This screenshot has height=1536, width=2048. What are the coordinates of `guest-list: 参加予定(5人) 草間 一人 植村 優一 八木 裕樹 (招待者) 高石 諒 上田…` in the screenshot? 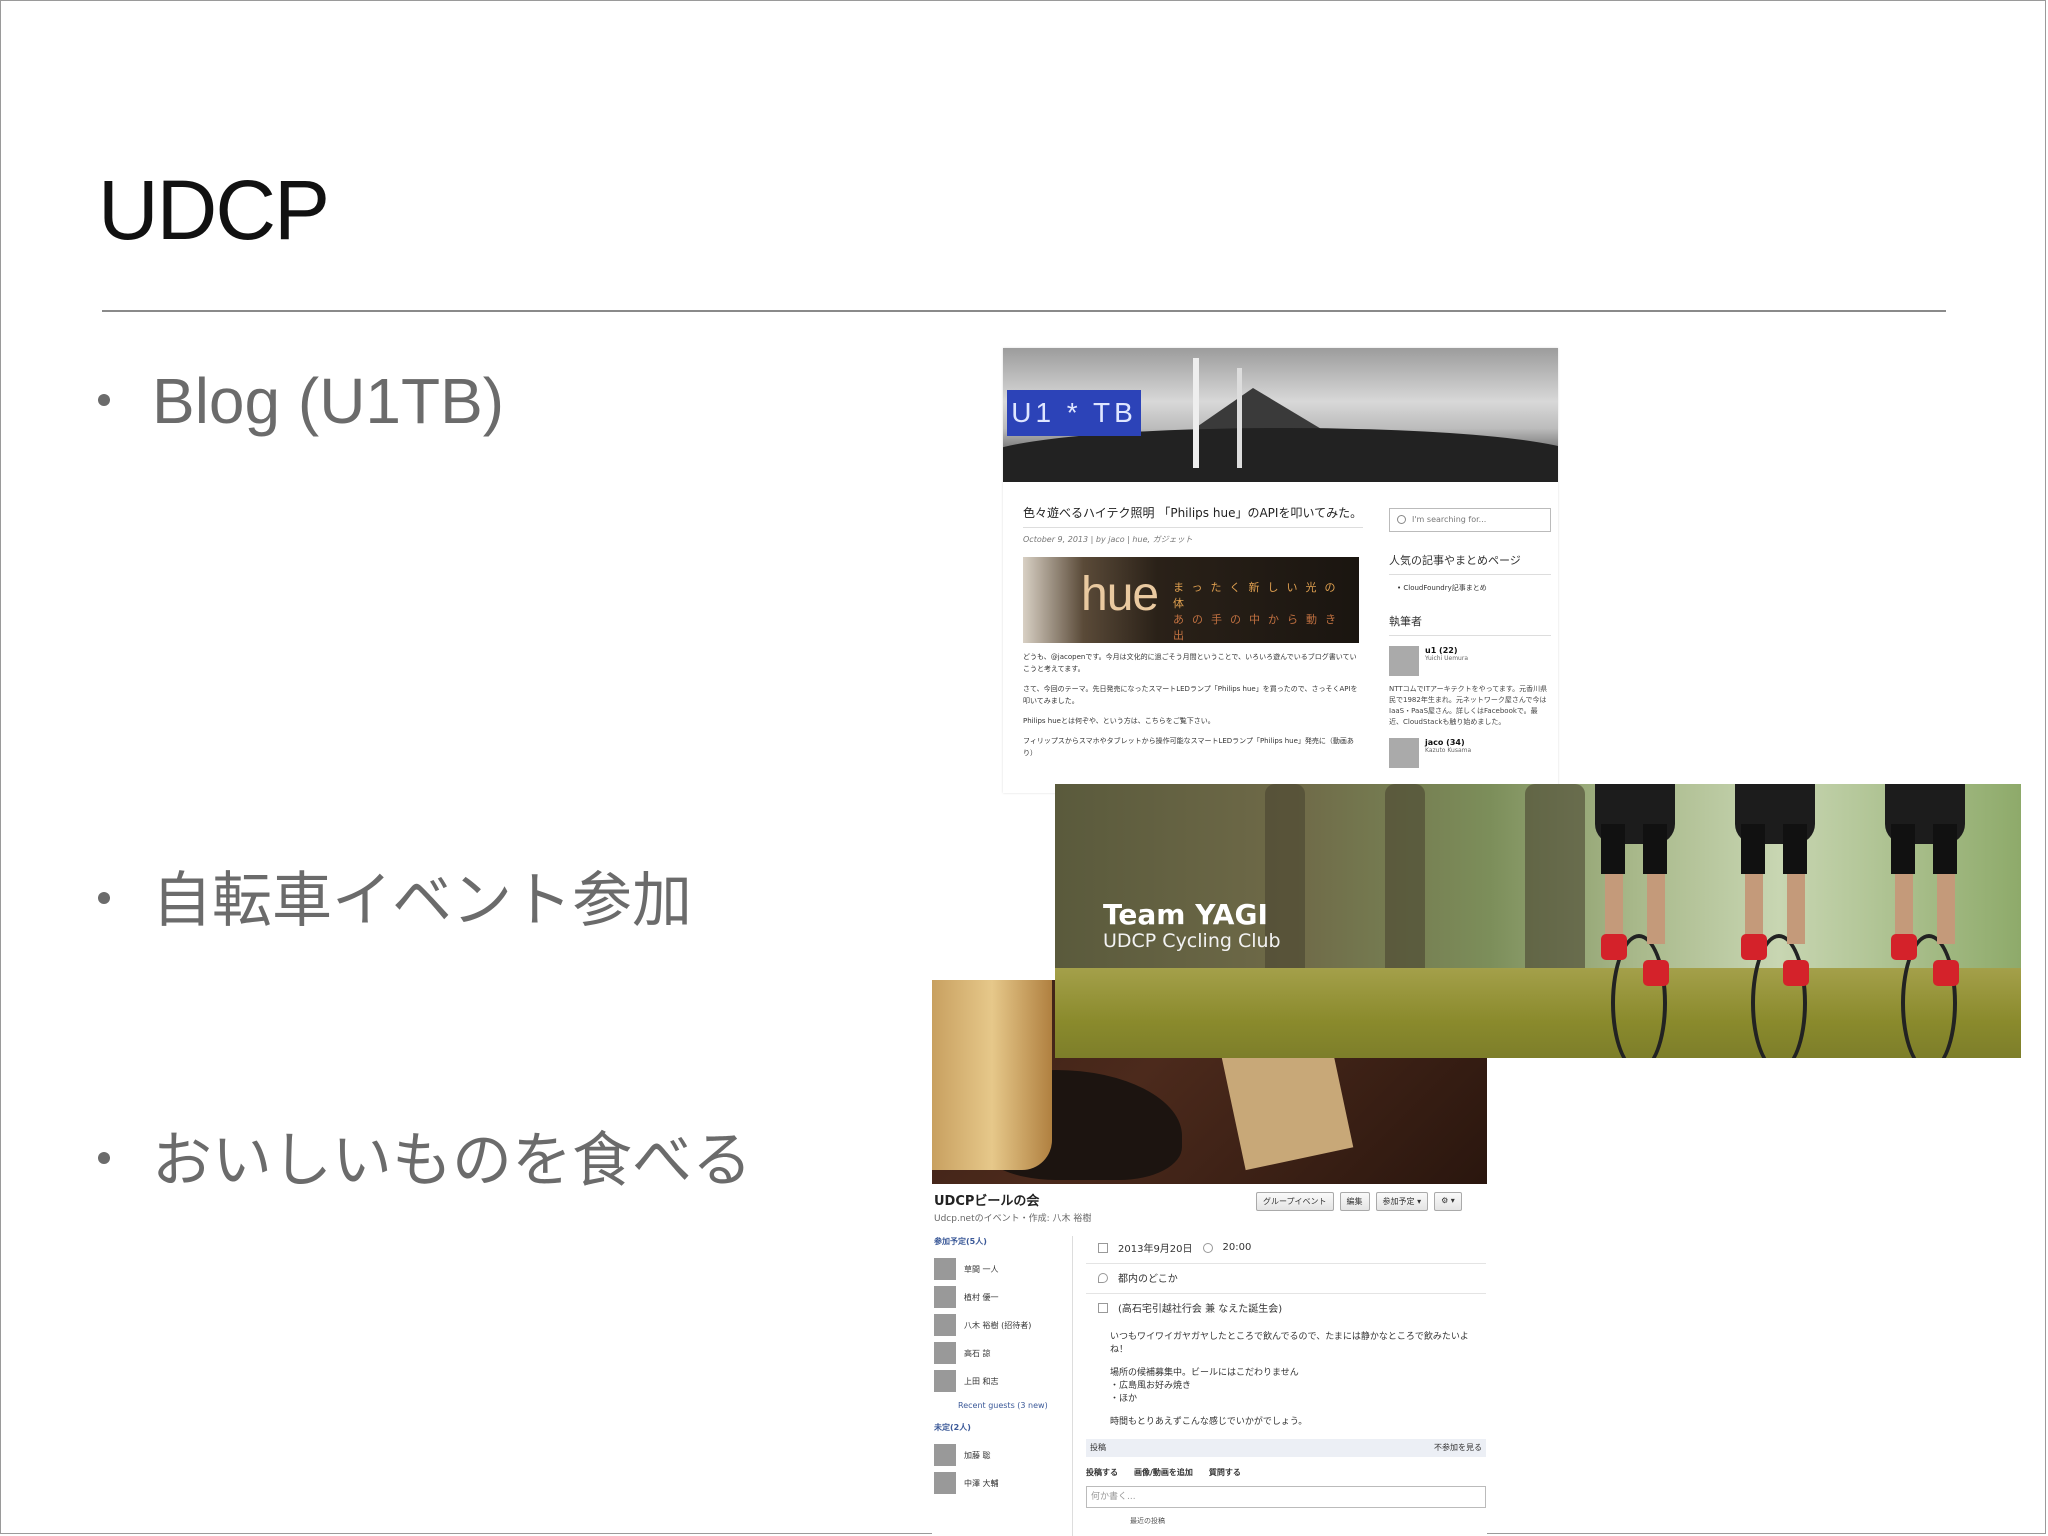 It's located at (1003, 1386).